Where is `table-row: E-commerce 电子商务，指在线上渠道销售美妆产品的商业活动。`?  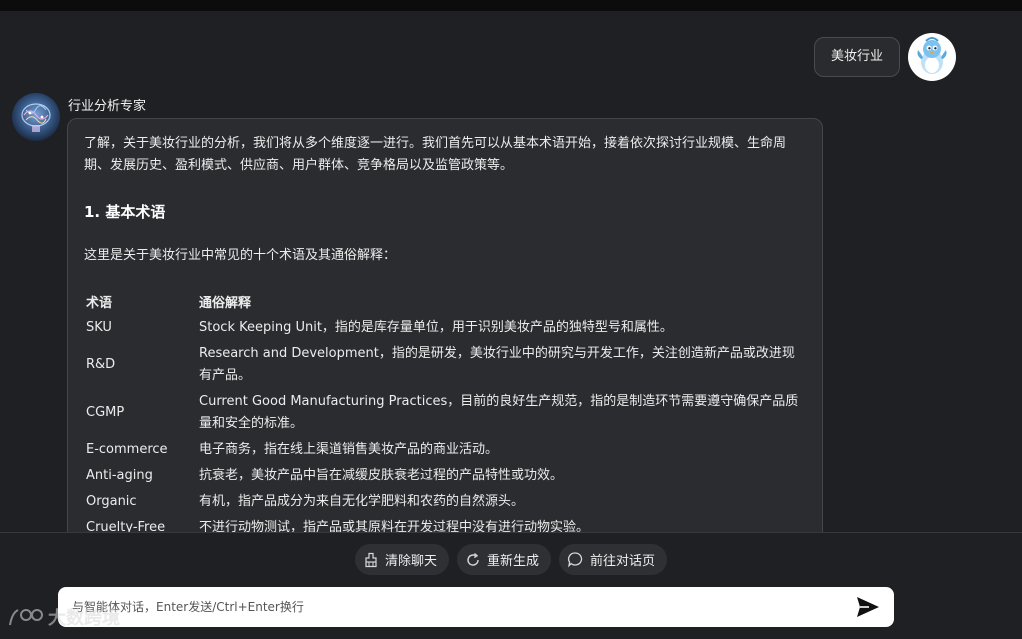
table-row: E-commerce 电子商务，指在线上渠道销售美妆产品的商业活动。 is located at coordinates (446, 450).